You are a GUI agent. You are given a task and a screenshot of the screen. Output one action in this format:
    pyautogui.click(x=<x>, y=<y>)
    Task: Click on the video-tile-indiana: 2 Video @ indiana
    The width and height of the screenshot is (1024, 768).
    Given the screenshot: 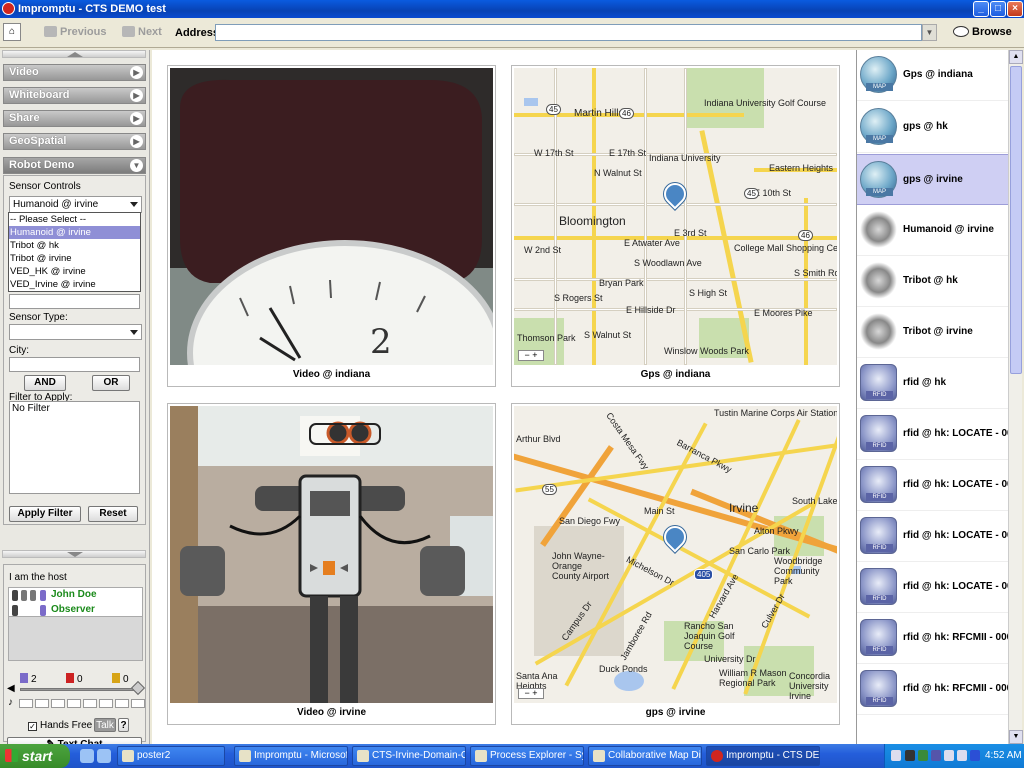 What is the action you would take?
    pyautogui.click(x=331, y=226)
    